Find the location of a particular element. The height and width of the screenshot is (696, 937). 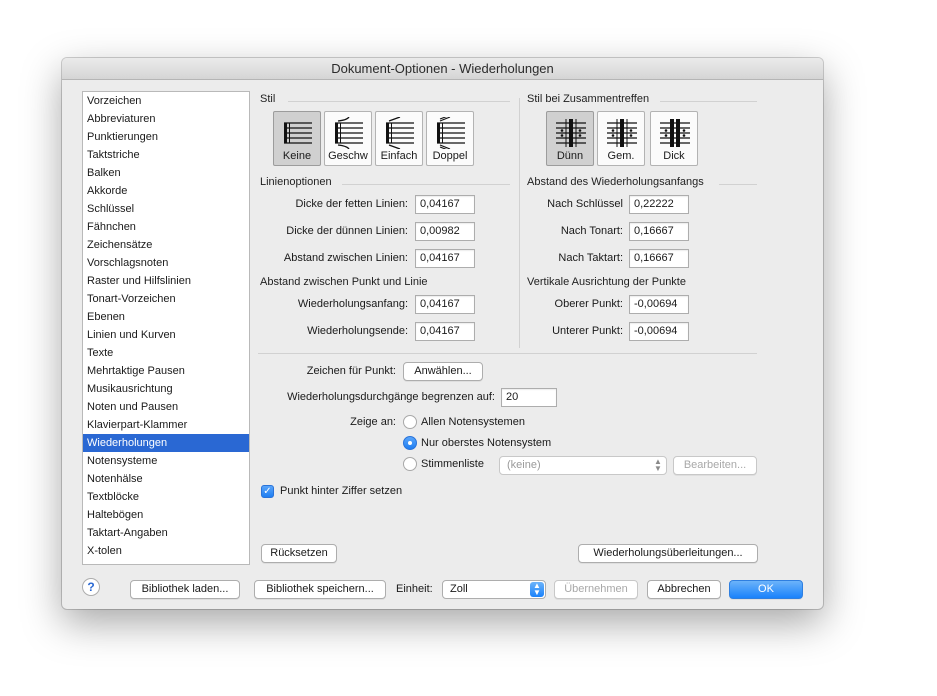

sidebar-item: Raster und Hilfslinien is located at coordinates (166, 281).